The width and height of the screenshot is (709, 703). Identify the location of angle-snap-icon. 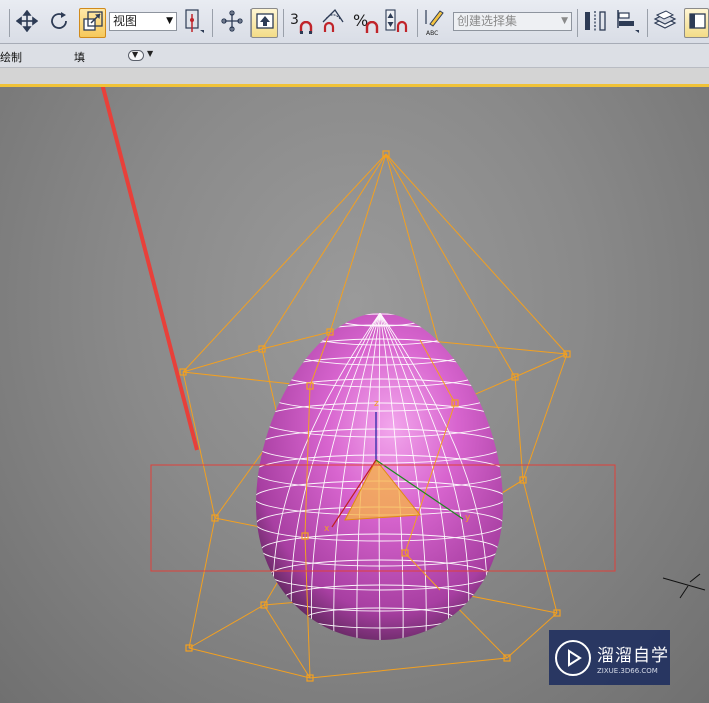
(335, 23).